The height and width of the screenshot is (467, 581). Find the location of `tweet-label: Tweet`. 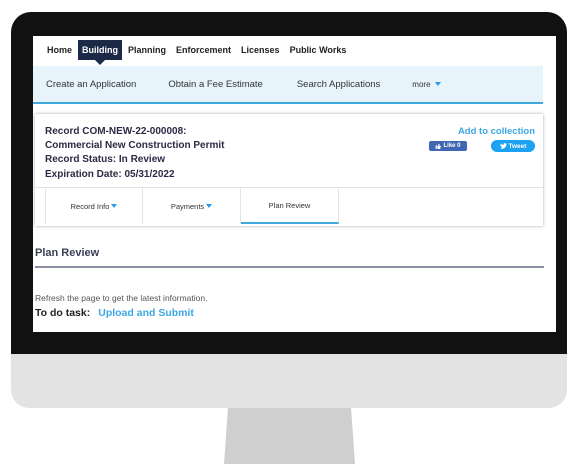

tweet-label: Tweet is located at coordinates (517, 146).